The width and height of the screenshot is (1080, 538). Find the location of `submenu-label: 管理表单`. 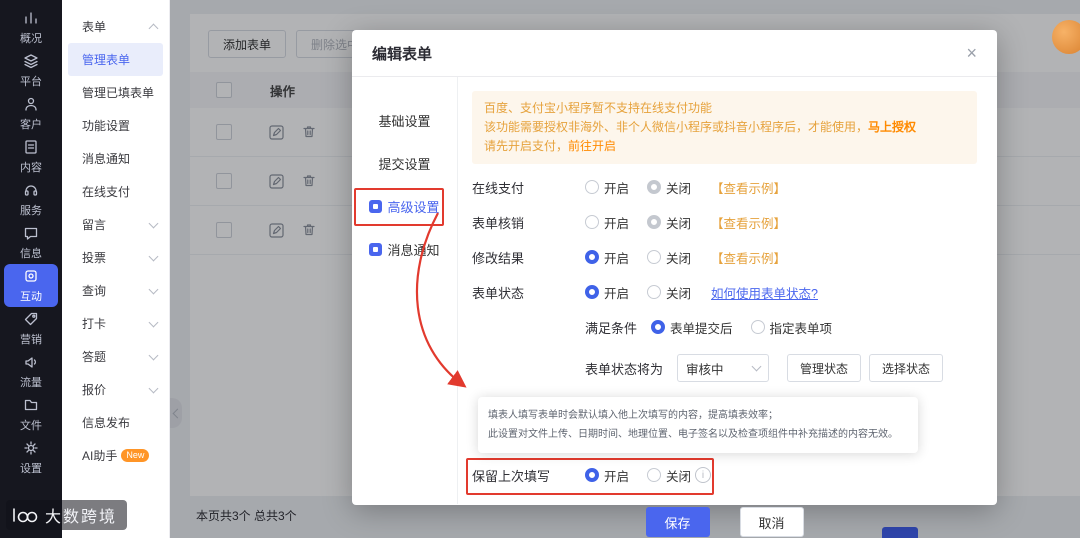

submenu-label: 管理表单 is located at coordinates (106, 60).